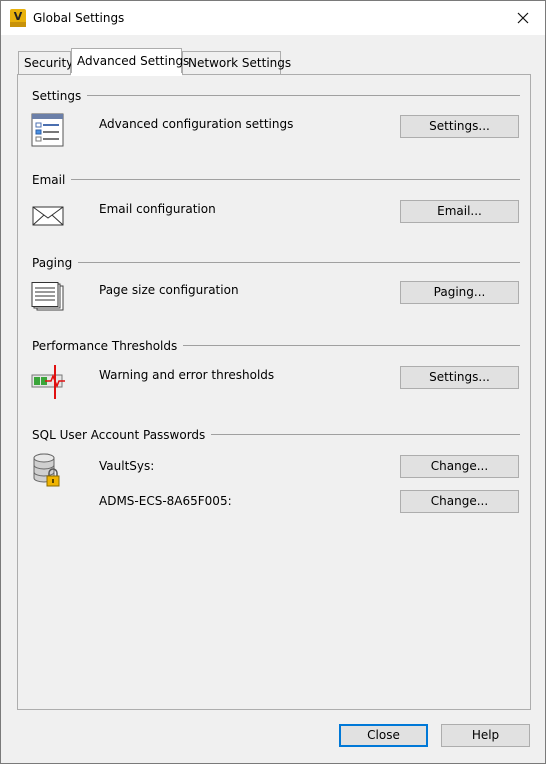 The width and height of the screenshot is (546, 764). What do you see at coordinates (165, 501) in the screenshot?
I see `sql-account-label: ADMS-ECS-8A65F005:` at bounding box center [165, 501].